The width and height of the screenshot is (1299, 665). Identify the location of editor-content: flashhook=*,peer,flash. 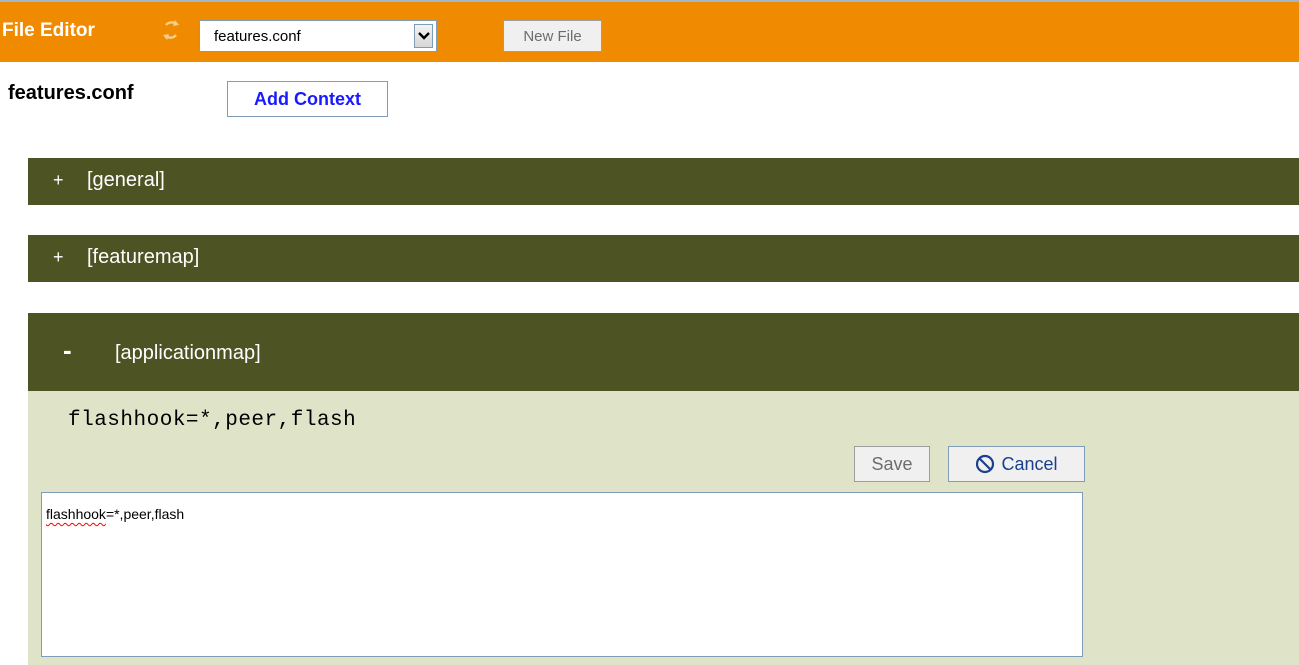
(115, 514).